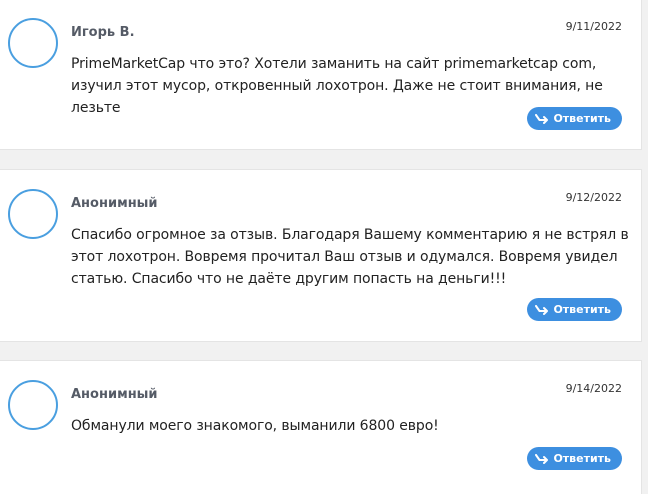  I want to click on comment-author: Игорь В., so click(103, 32).